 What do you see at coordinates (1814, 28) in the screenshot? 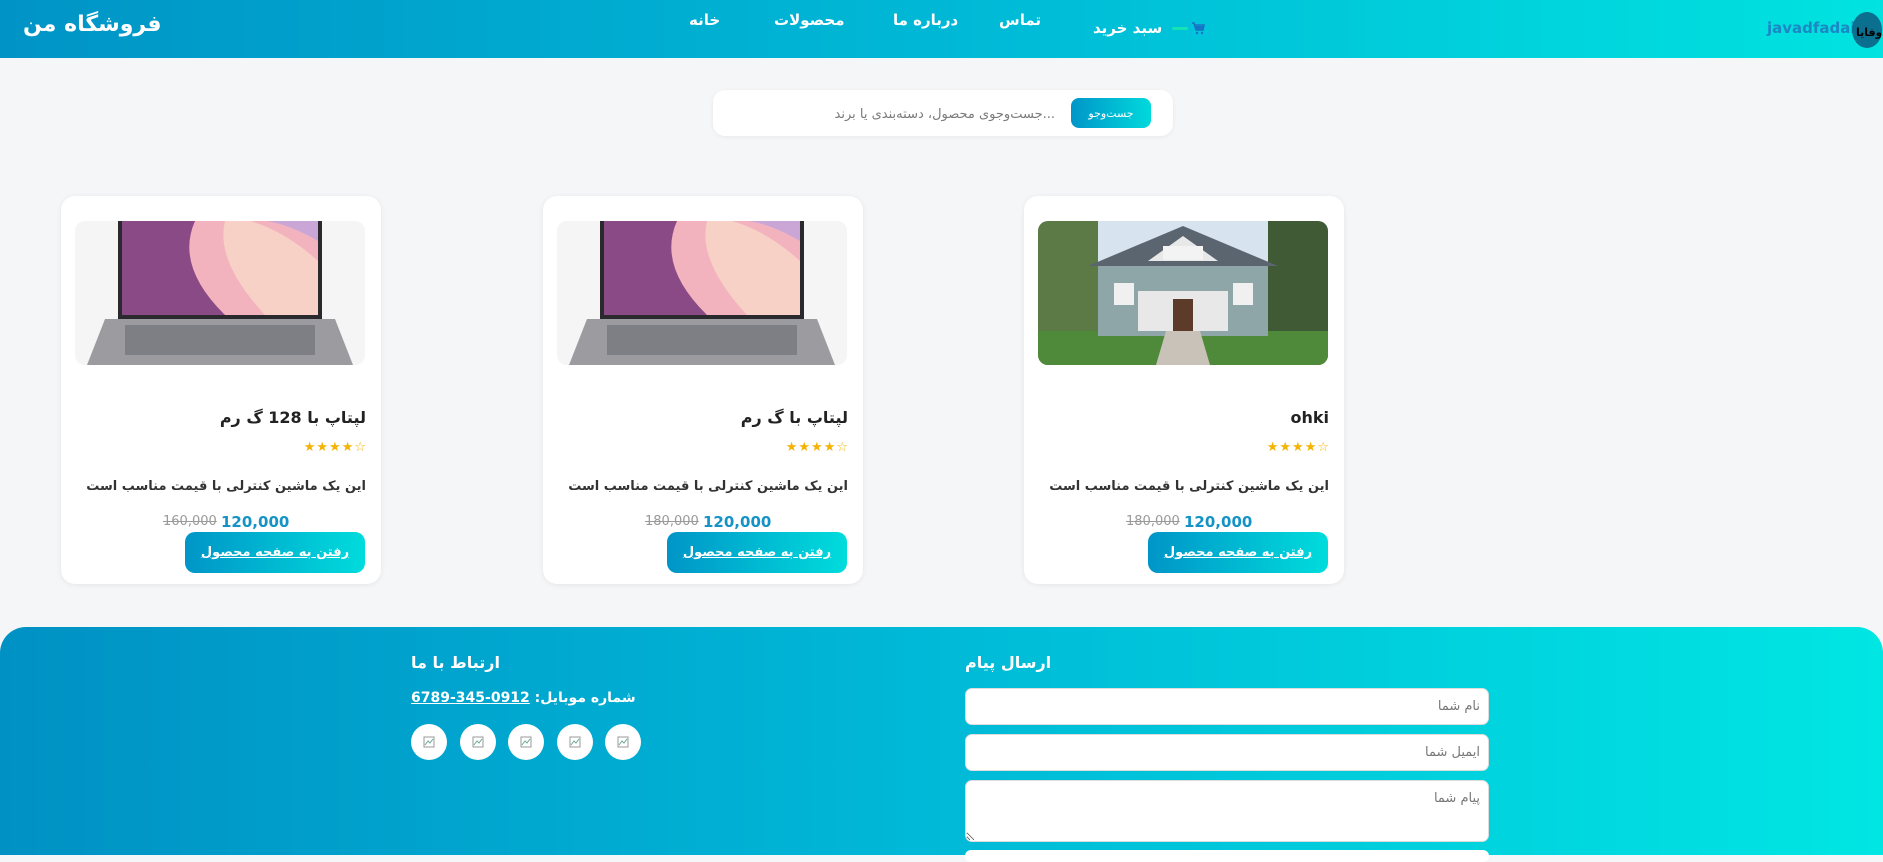
I see `username: javadfadaii` at bounding box center [1814, 28].